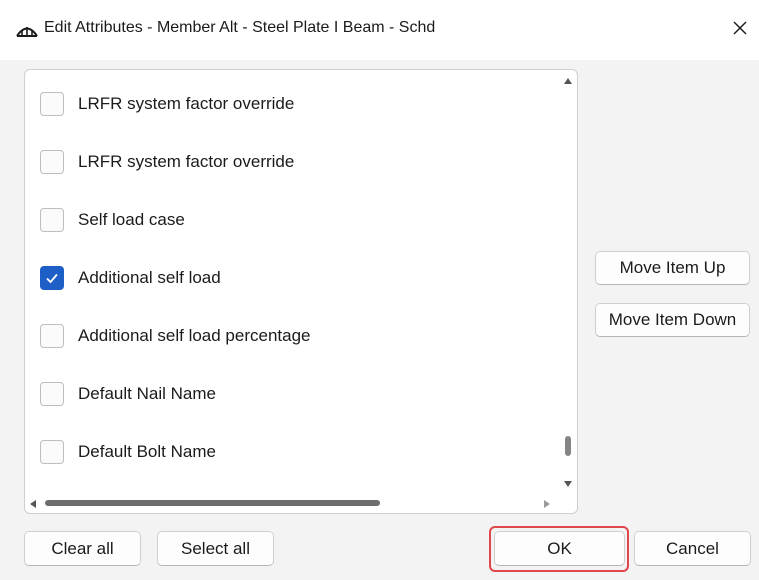 Image resolution: width=759 pixels, height=580 pixels. What do you see at coordinates (568, 484) in the screenshot?
I see `scroll-down-arrow-icon` at bounding box center [568, 484].